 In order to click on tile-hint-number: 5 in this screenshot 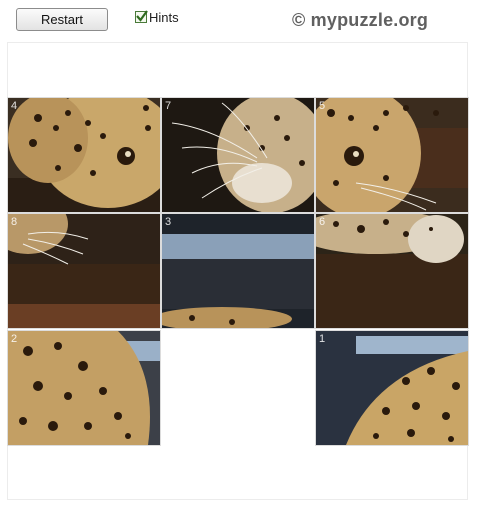, I will do `click(322, 106)`.